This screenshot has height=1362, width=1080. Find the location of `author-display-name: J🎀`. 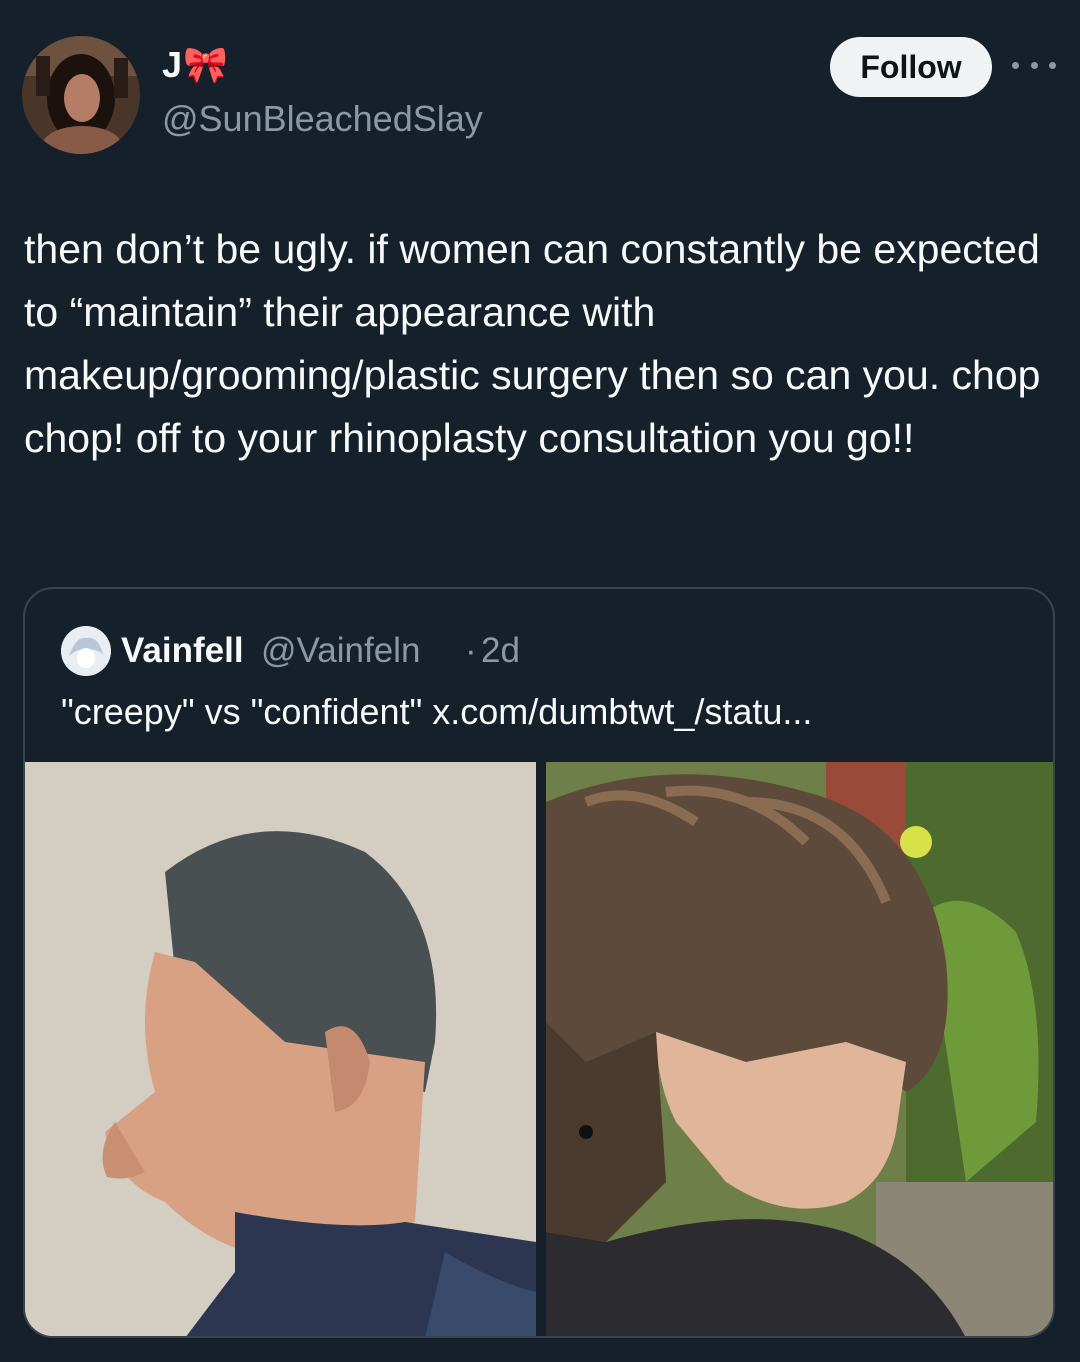

author-display-name: J🎀 is located at coordinates (195, 65).